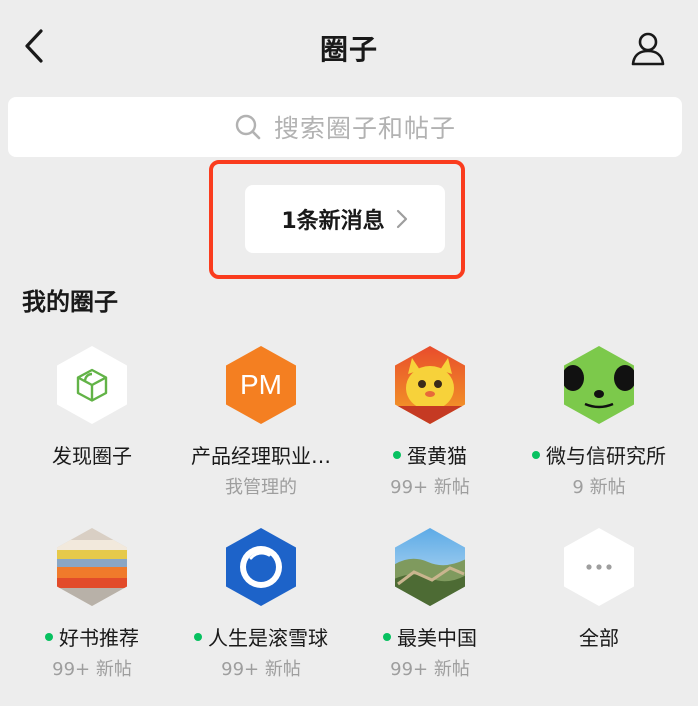  I want to click on cat-avatar, so click(430, 385).